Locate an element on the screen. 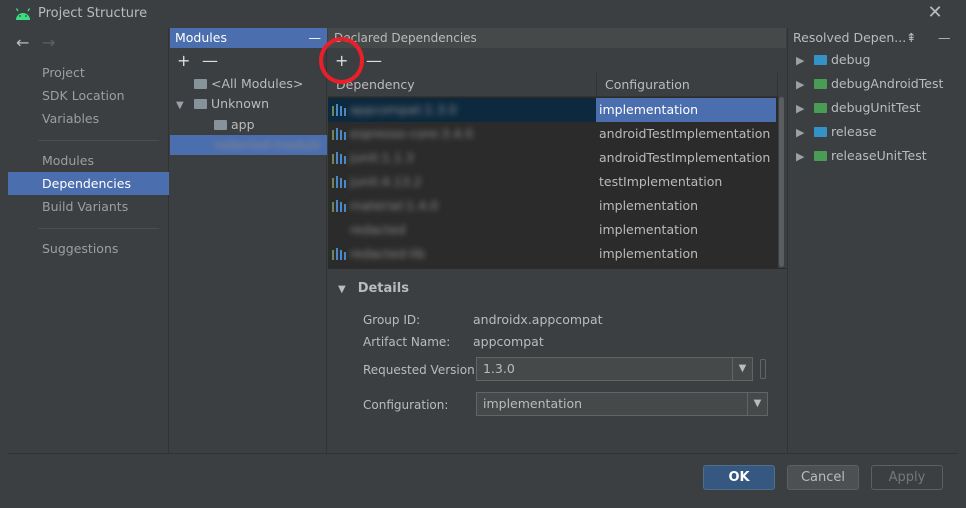 This screenshot has width=966, height=508. dependency-cell: junit:4.13.2 is located at coordinates (462, 182).